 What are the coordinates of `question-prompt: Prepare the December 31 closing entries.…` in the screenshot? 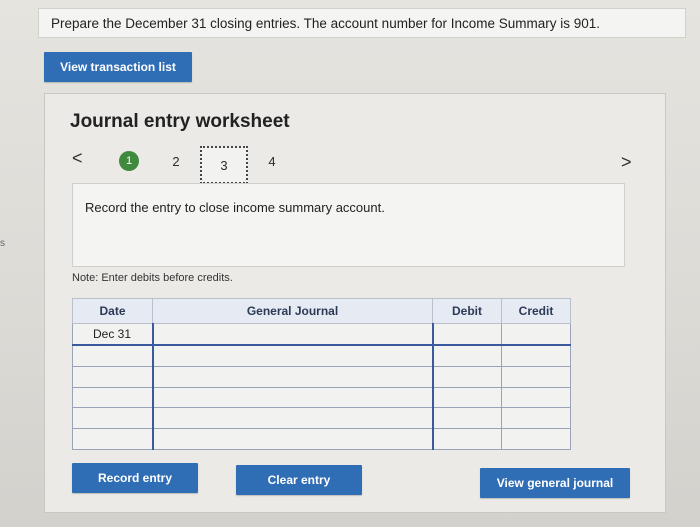 It's located at (362, 23).